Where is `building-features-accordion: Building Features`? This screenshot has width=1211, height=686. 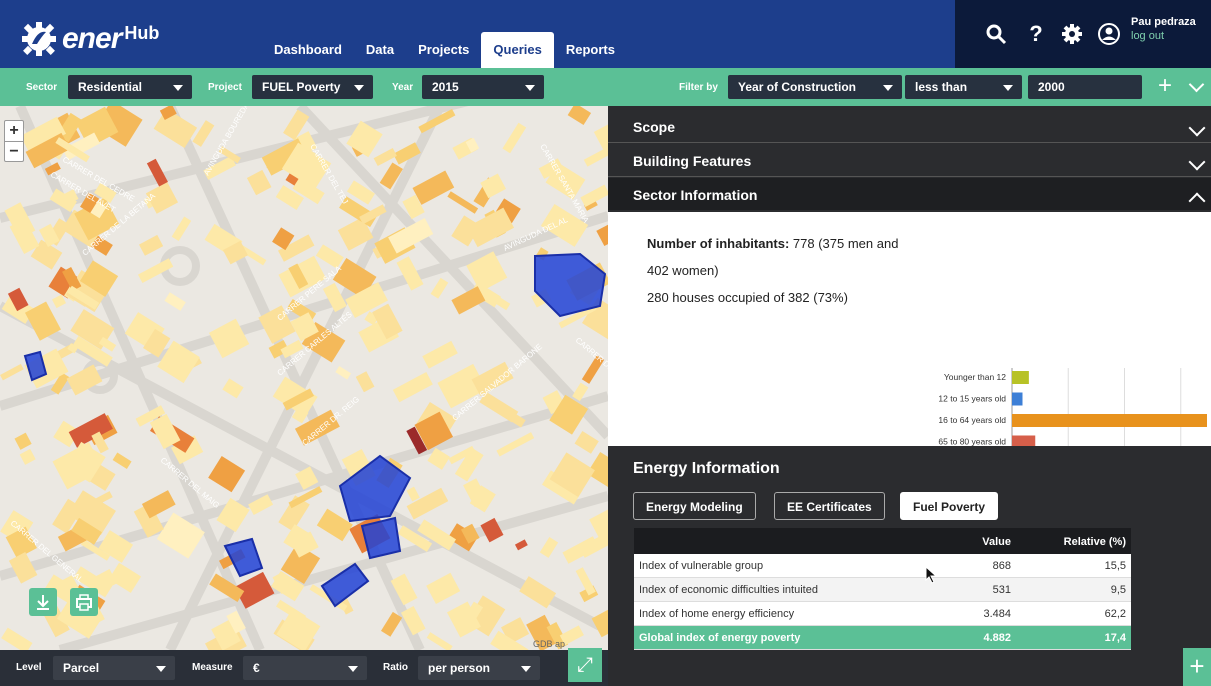 building-features-accordion: Building Features is located at coordinates (909, 160).